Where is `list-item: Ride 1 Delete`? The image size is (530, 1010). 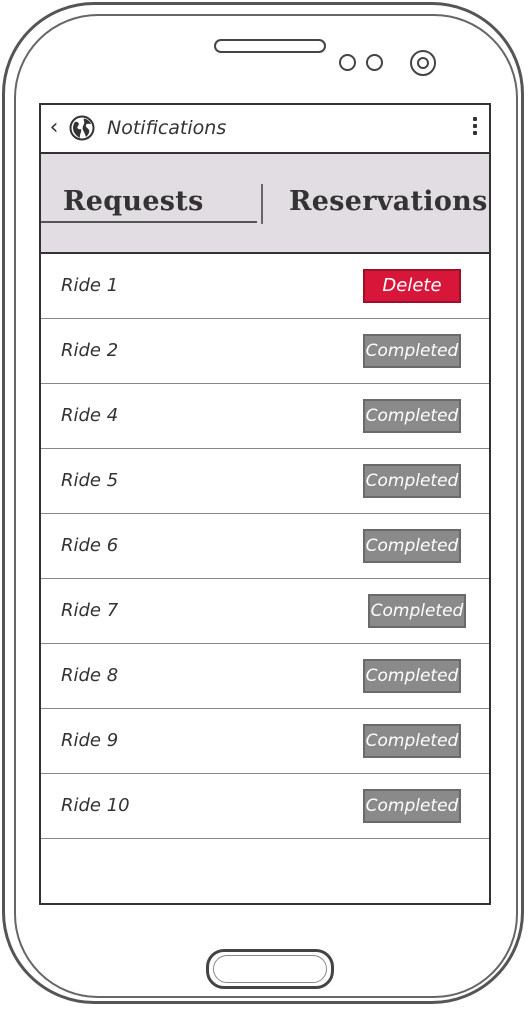
list-item: Ride 1 Delete is located at coordinates (265, 286).